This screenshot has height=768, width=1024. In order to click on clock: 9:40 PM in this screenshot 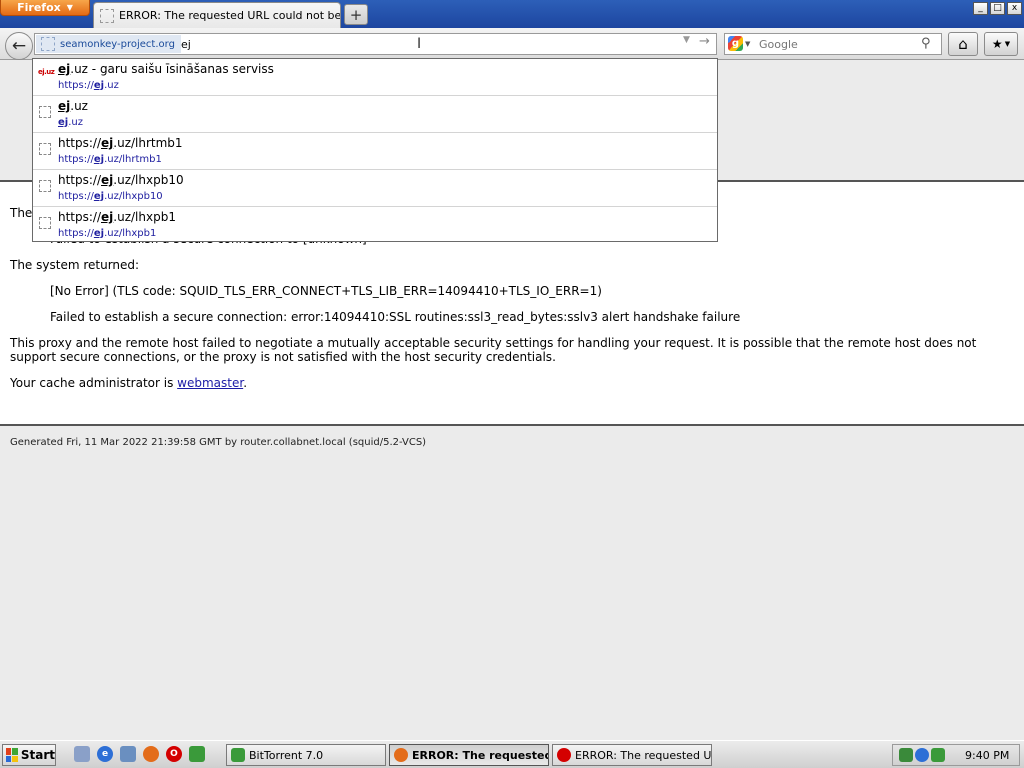, I will do `click(987, 755)`.